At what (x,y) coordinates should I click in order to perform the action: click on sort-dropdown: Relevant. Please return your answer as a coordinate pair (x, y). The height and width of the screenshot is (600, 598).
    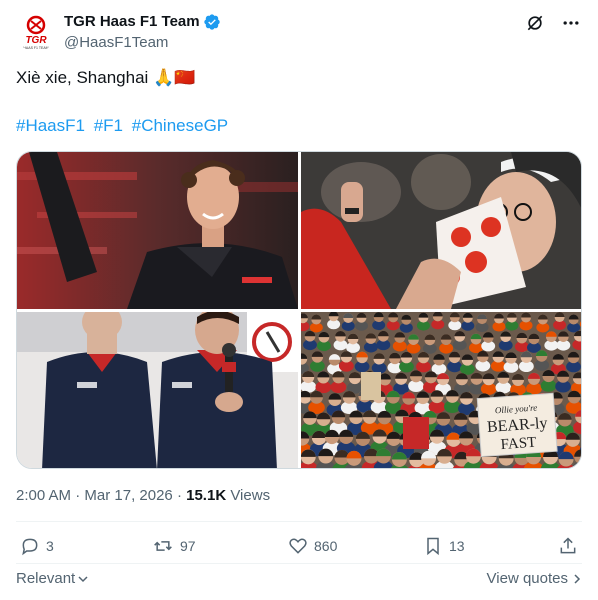
    Looking at the image, I should click on (52, 578).